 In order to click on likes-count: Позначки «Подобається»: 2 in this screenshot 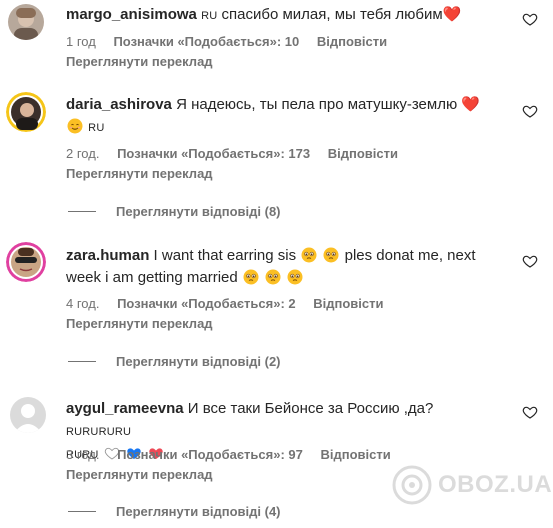, I will do `click(206, 303)`.